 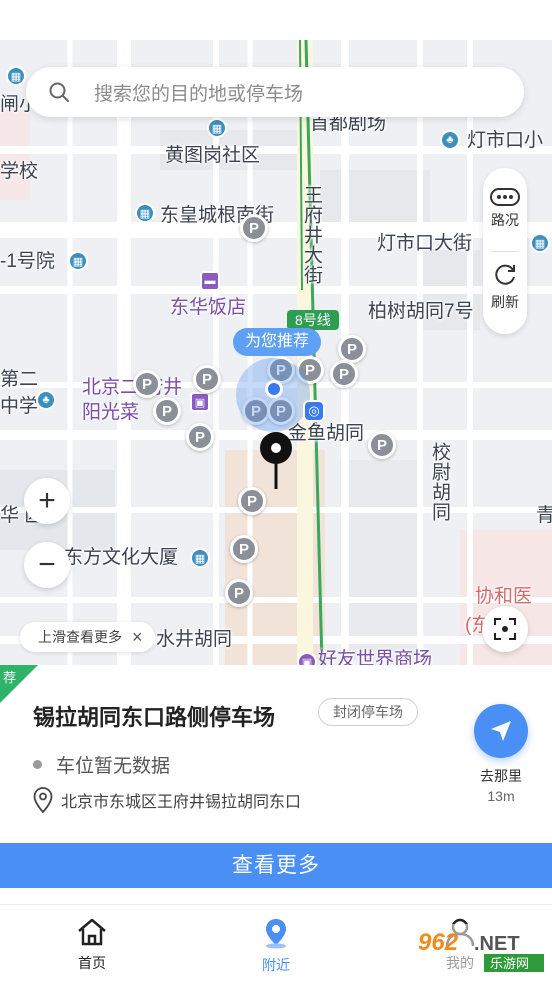 I want to click on divider, so click(x=505, y=251).